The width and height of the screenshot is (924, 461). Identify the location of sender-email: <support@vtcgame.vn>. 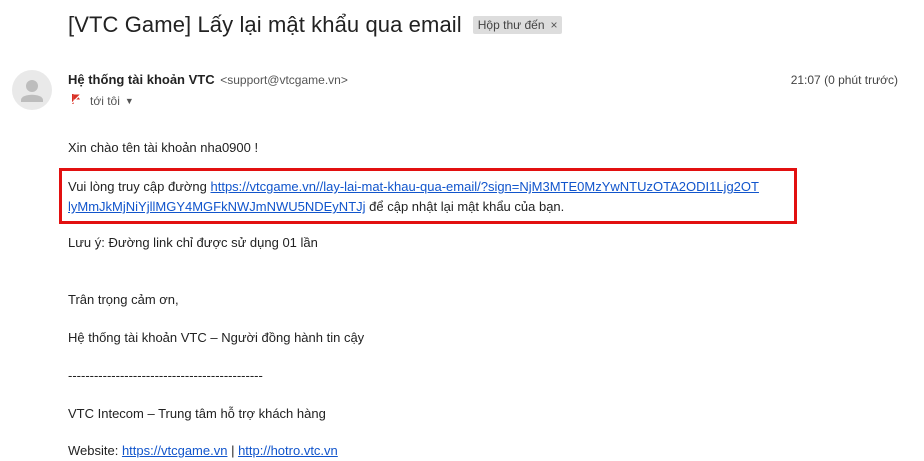
(284, 80).